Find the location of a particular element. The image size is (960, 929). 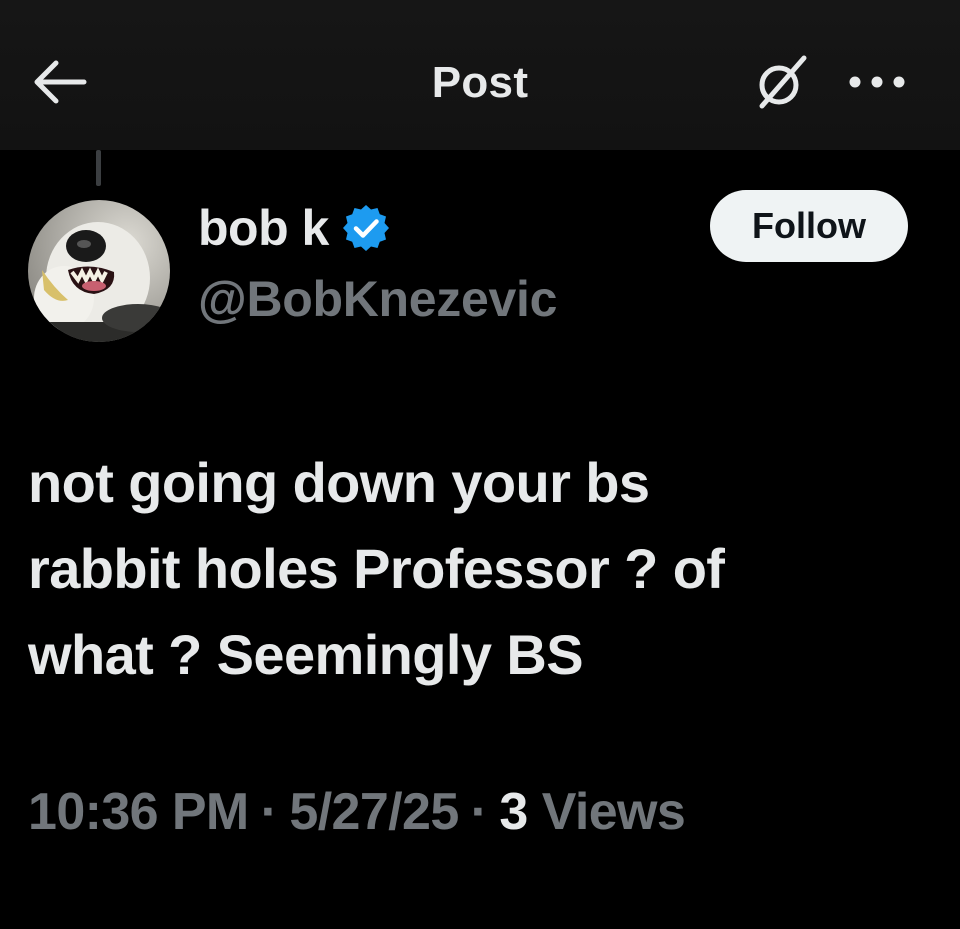

dog-avatar-icon is located at coordinates (99, 271).